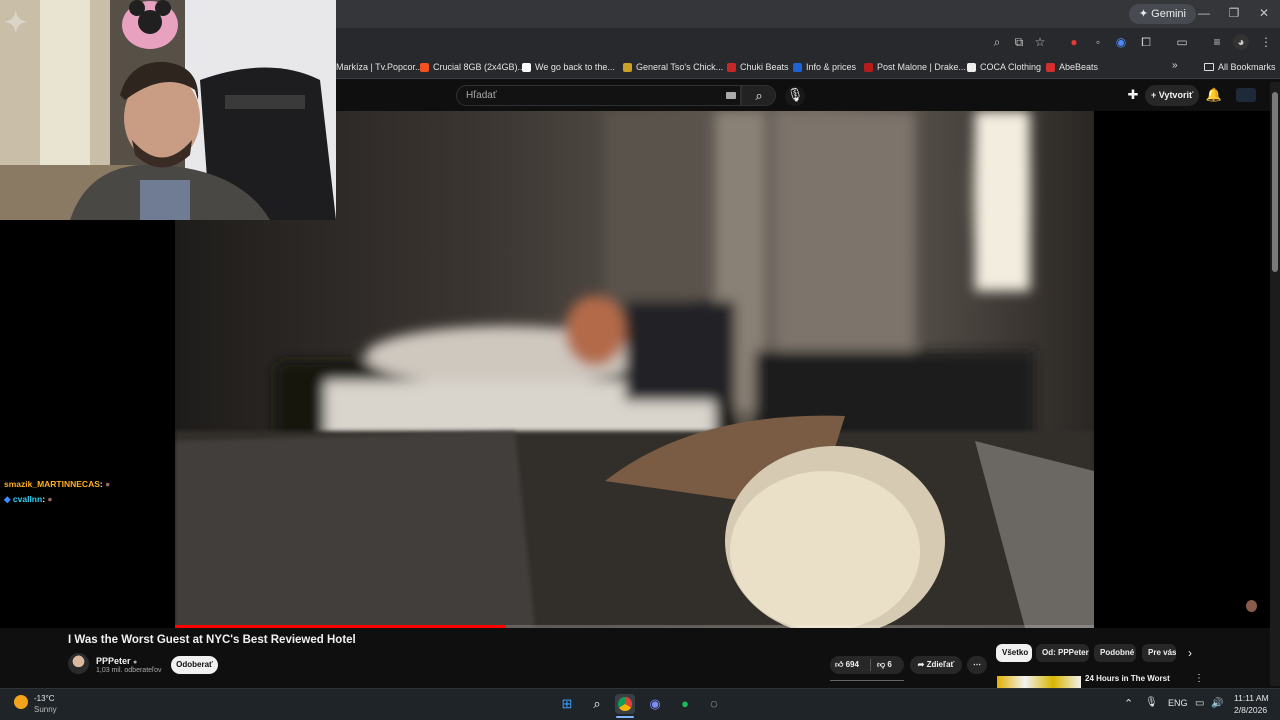 The height and width of the screenshot is (720, 1280). What do you see at coordinates (867, 680) in the screenshot?
I see `like-ratio-bar` at bounding box center [867, 680].